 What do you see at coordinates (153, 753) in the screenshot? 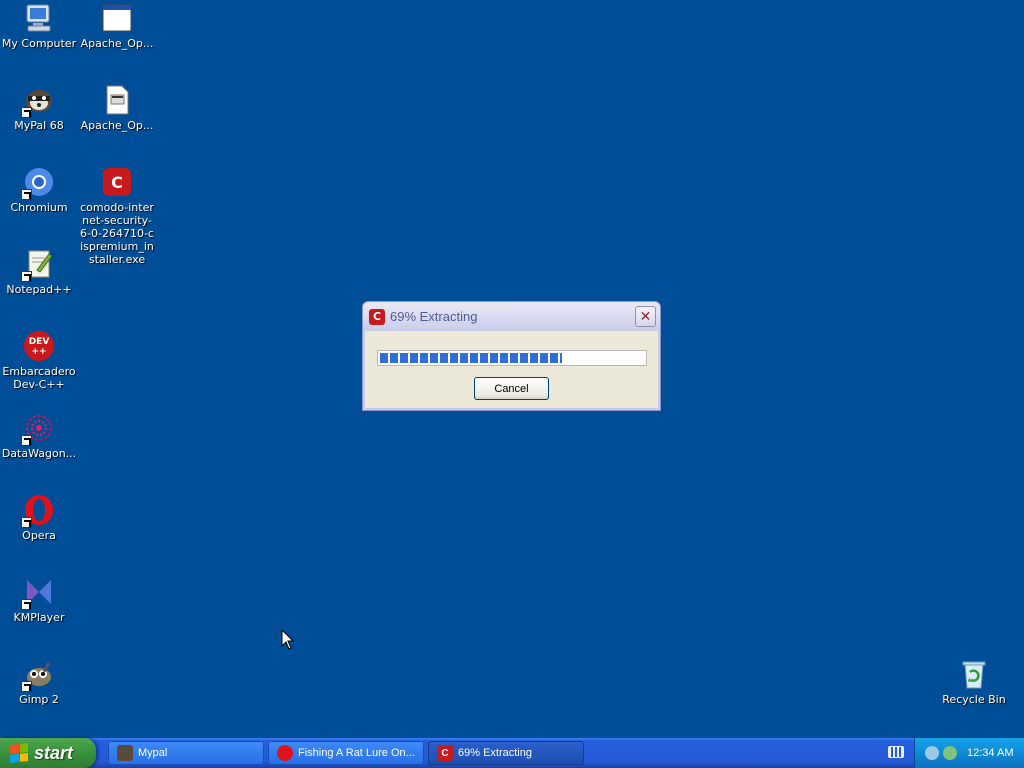
I see `taskbar-item-label: Mypal` at bounding box center [153, 753].